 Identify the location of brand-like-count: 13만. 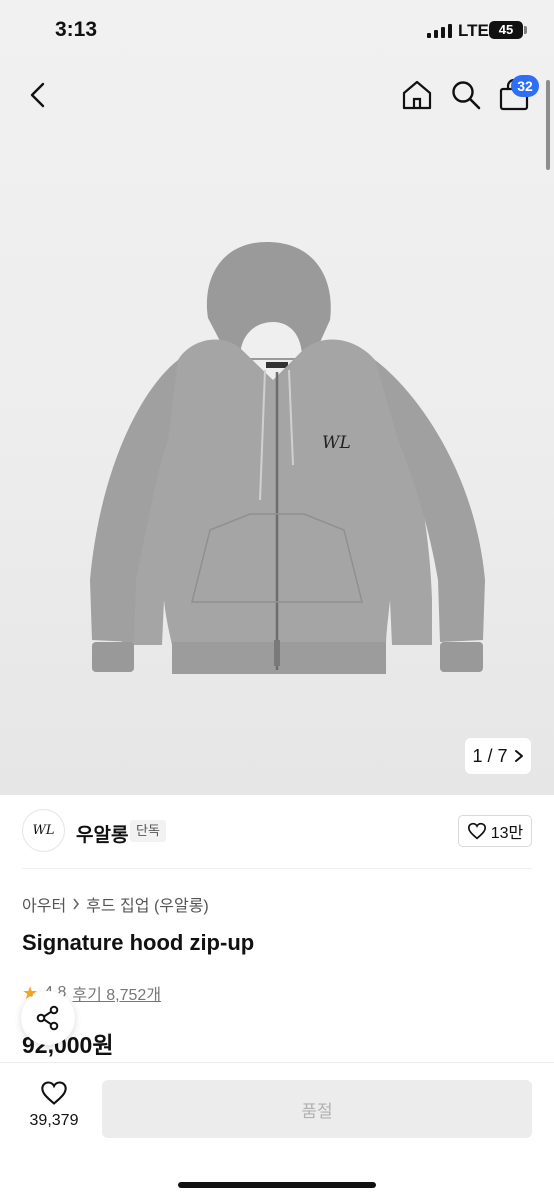
(507, 833).